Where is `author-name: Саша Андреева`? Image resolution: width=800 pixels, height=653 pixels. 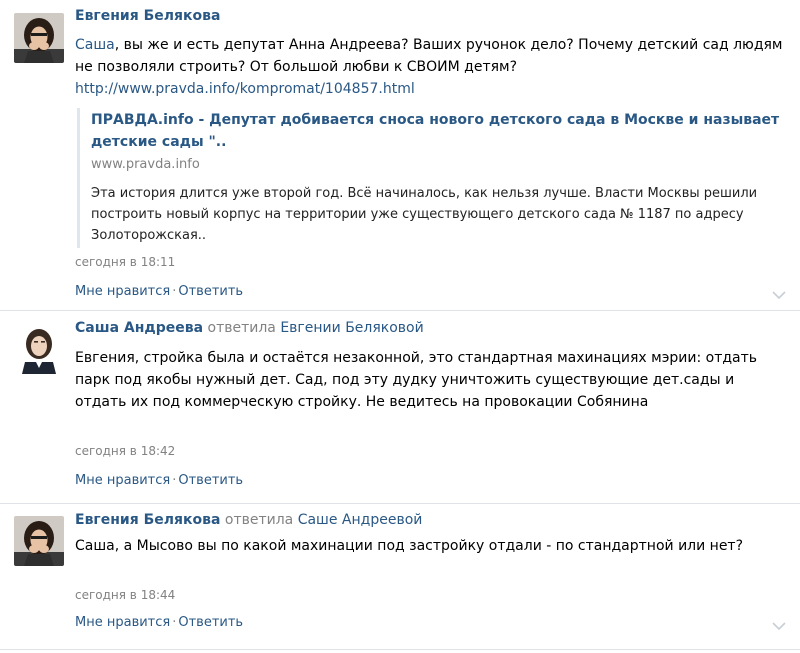 author-name: Саша Андреева is located at coordinates (139, 328).